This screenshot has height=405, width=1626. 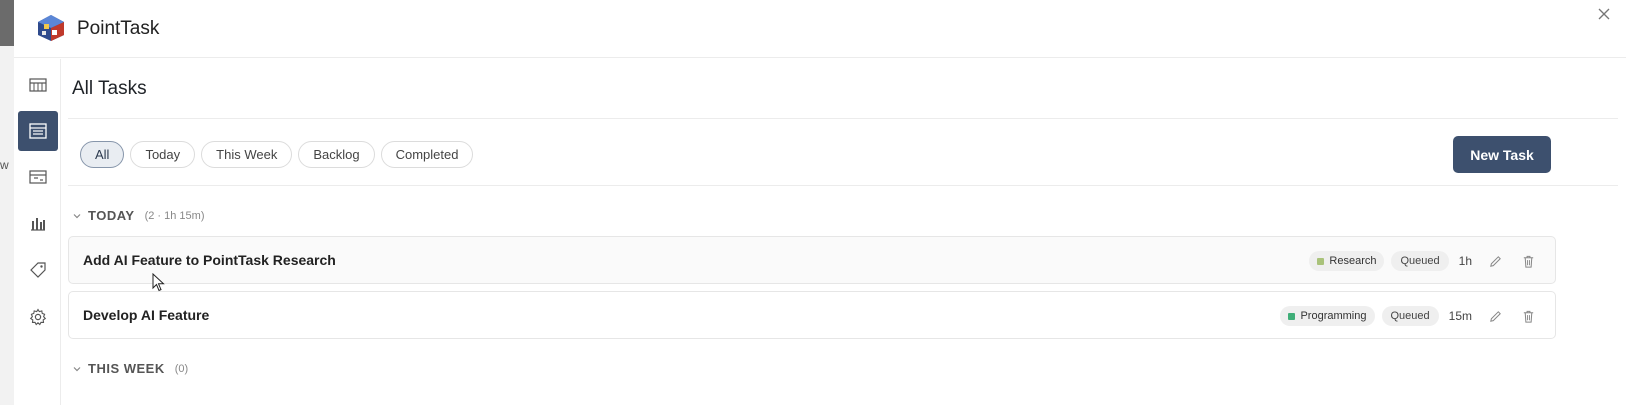 I want to click on task-title: Add AI Feature to PointTask Research, so click(x=209, y=260).